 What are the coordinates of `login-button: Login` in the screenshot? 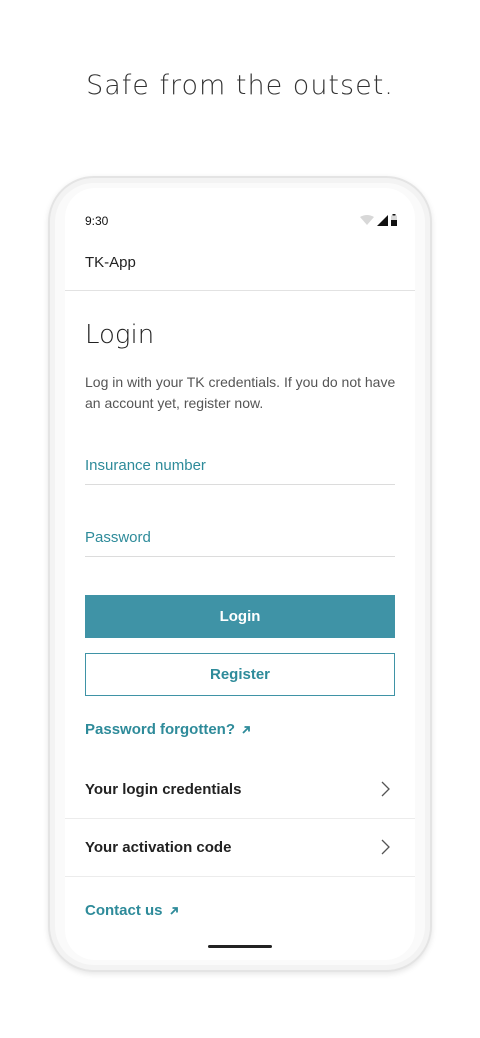 It's located at (240, 616).